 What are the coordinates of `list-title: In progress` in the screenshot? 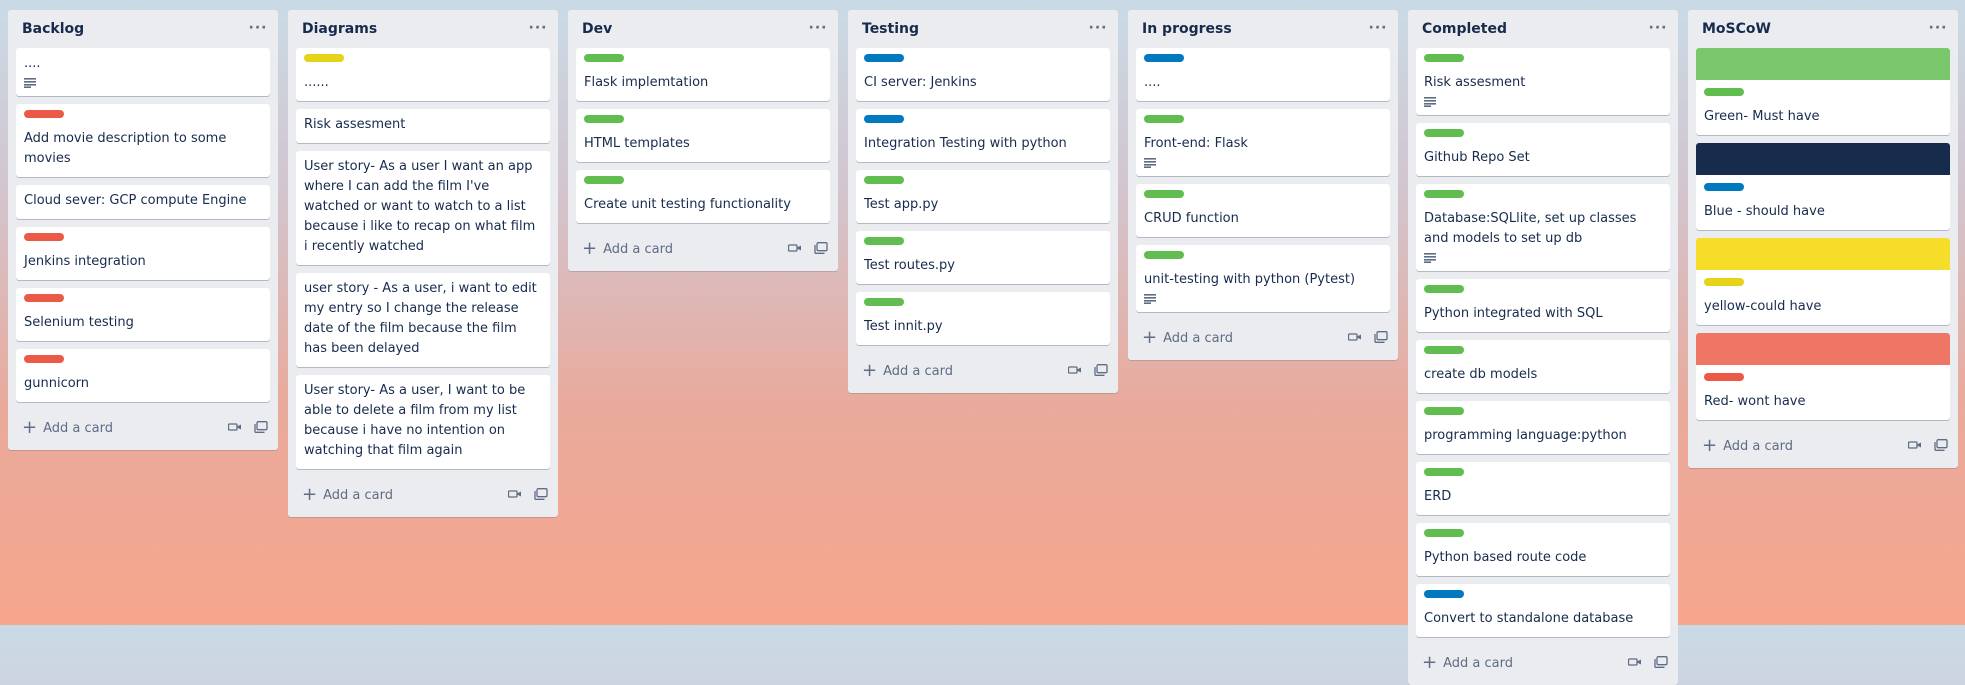 It's located at (1187, 29).